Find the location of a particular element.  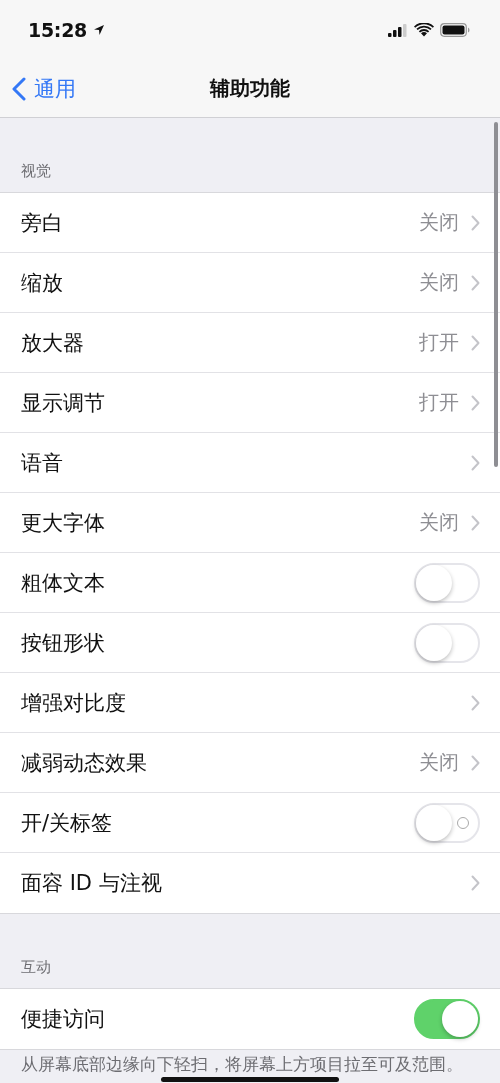

row-label: 开/关标签 is located at coordinates (67, 823).